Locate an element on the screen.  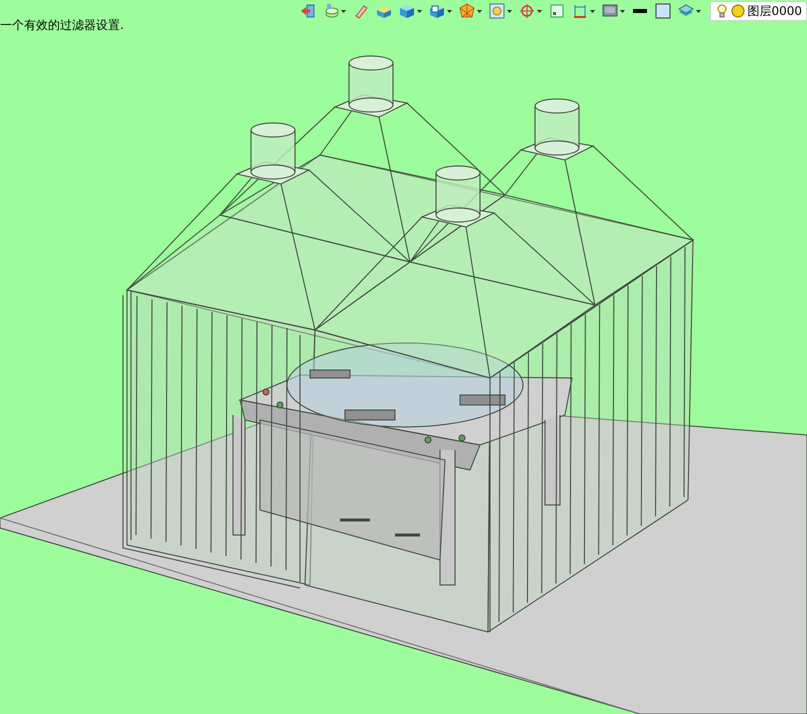
layer-selector: 图层0000 is located at coordinates (758, 11).